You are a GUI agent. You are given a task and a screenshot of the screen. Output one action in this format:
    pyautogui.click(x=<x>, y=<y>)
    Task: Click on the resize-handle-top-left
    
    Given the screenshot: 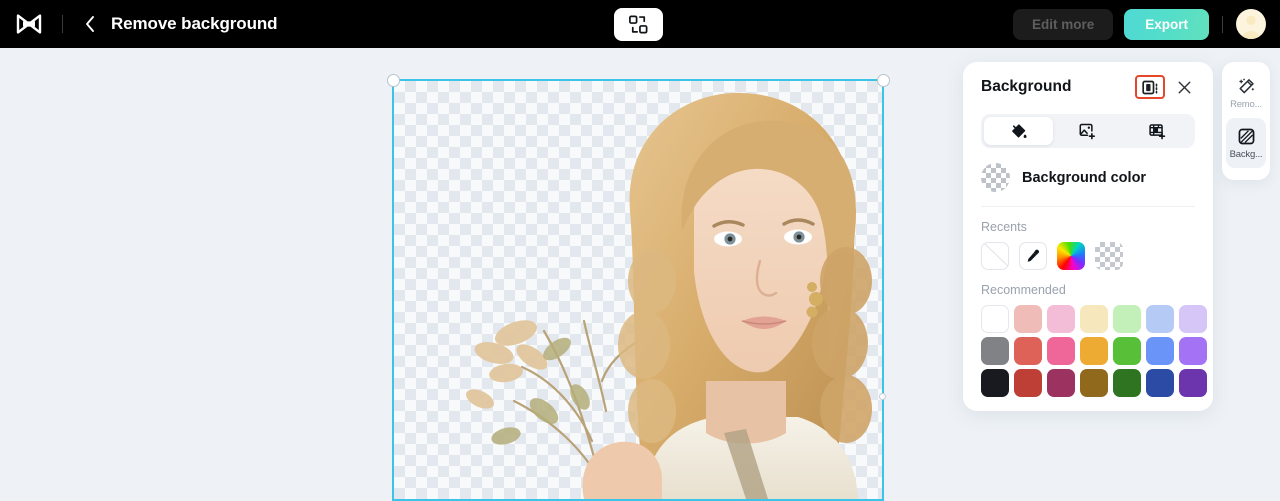 What is the action you would take?
    pyautogui.click(x=393, y=80)
    